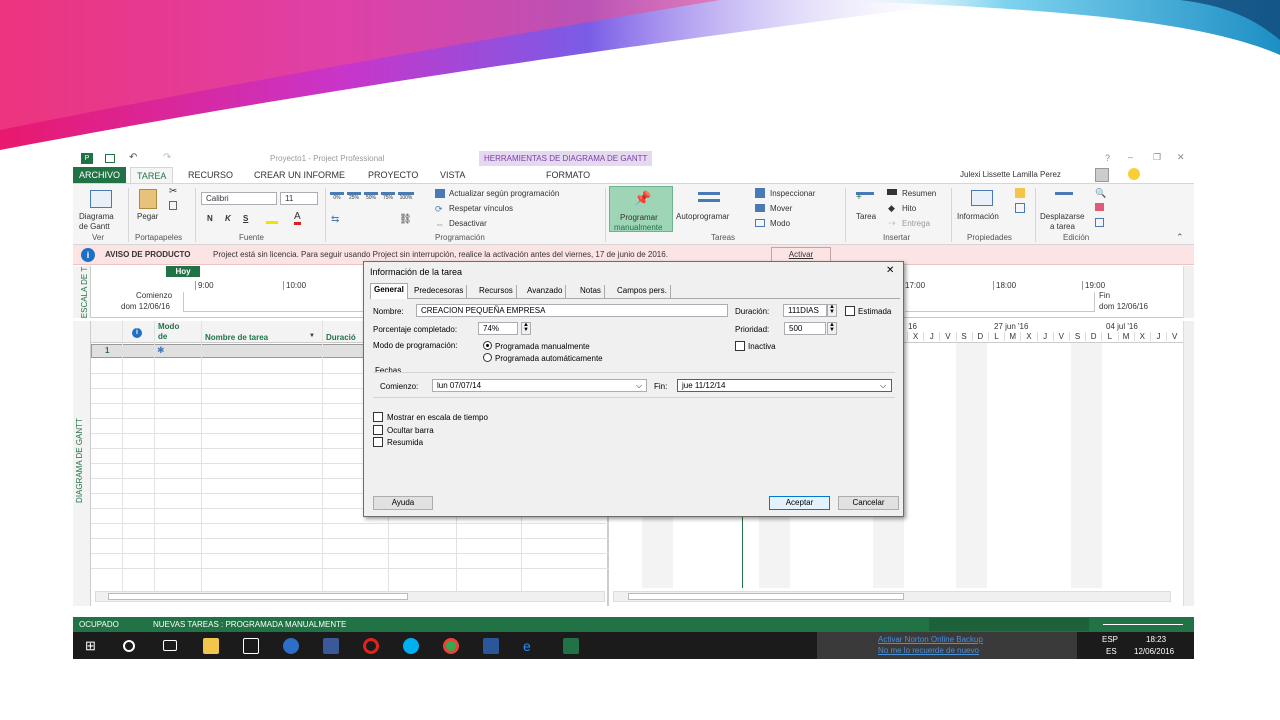 This screenshot has height=720, width=1280. I want to click on name-field: CREACION PEQUEÑA EMPRESA, so click(572, 310).